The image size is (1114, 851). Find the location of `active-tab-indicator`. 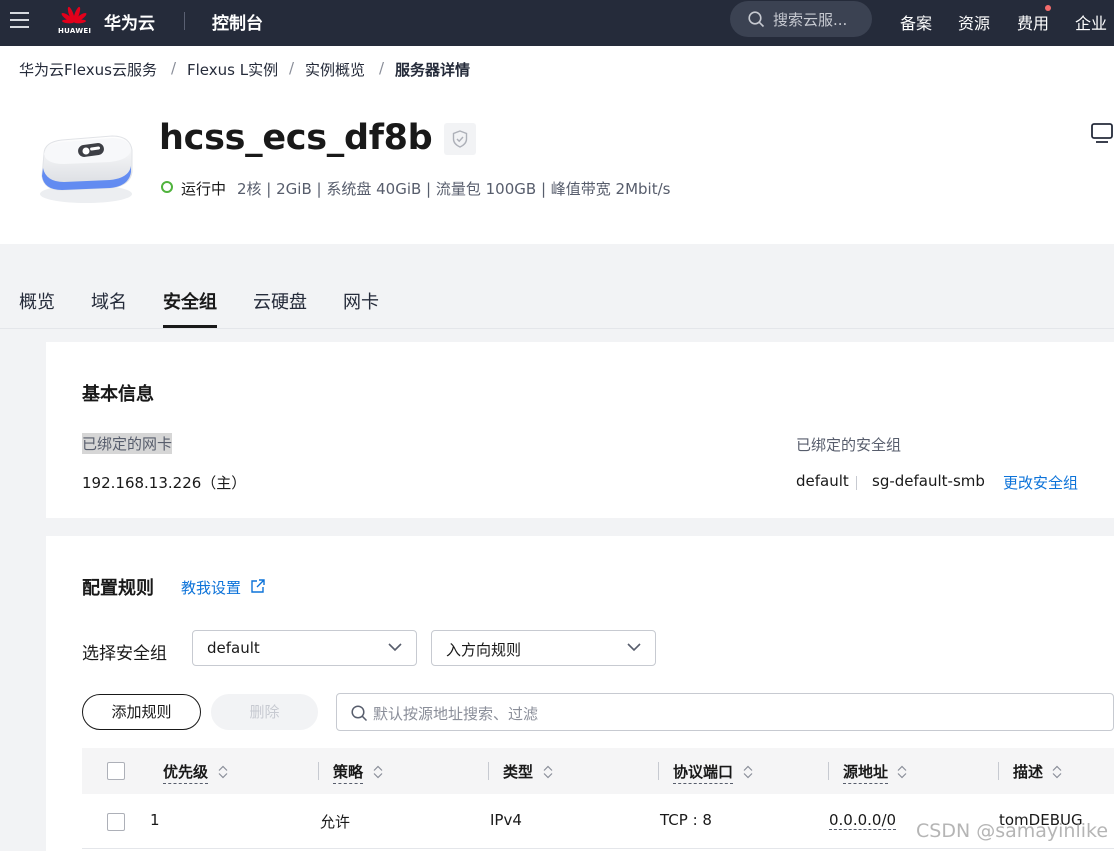

active-tab-indicator is located at coordinates (190, 326).